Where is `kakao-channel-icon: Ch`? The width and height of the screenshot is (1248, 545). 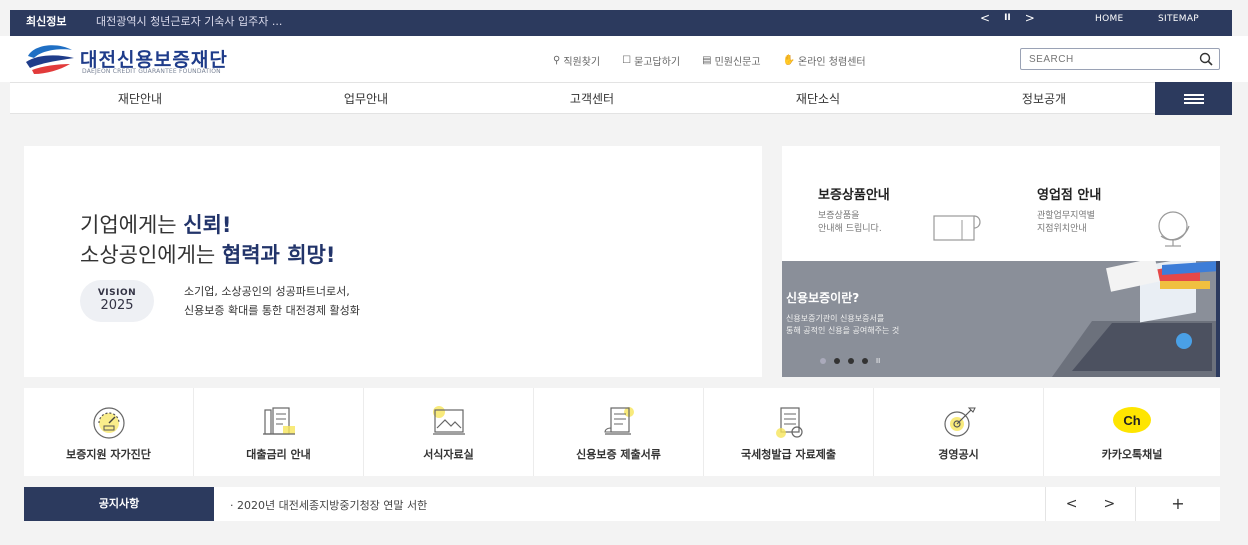
kakao-channel-icon: Ch is located at coordinates (1132, 420).